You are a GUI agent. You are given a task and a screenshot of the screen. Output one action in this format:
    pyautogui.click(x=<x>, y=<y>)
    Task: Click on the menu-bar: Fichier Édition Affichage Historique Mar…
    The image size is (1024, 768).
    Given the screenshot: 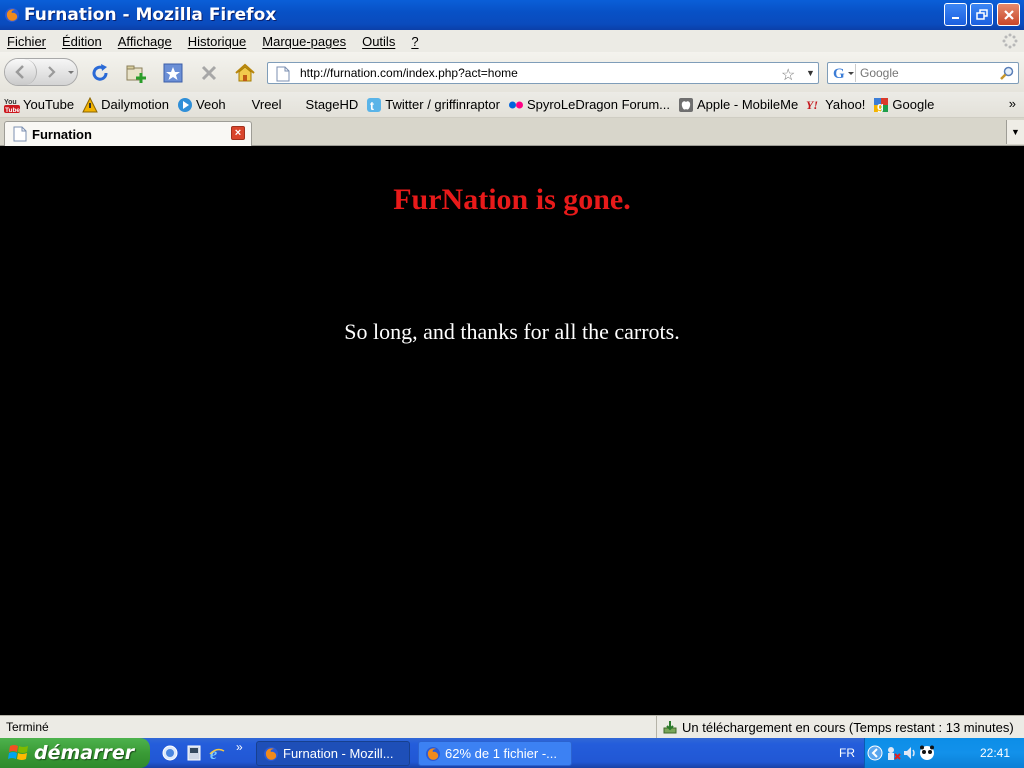 What is the action you would take?
    pyautogui.click(x=512, y=41)
    